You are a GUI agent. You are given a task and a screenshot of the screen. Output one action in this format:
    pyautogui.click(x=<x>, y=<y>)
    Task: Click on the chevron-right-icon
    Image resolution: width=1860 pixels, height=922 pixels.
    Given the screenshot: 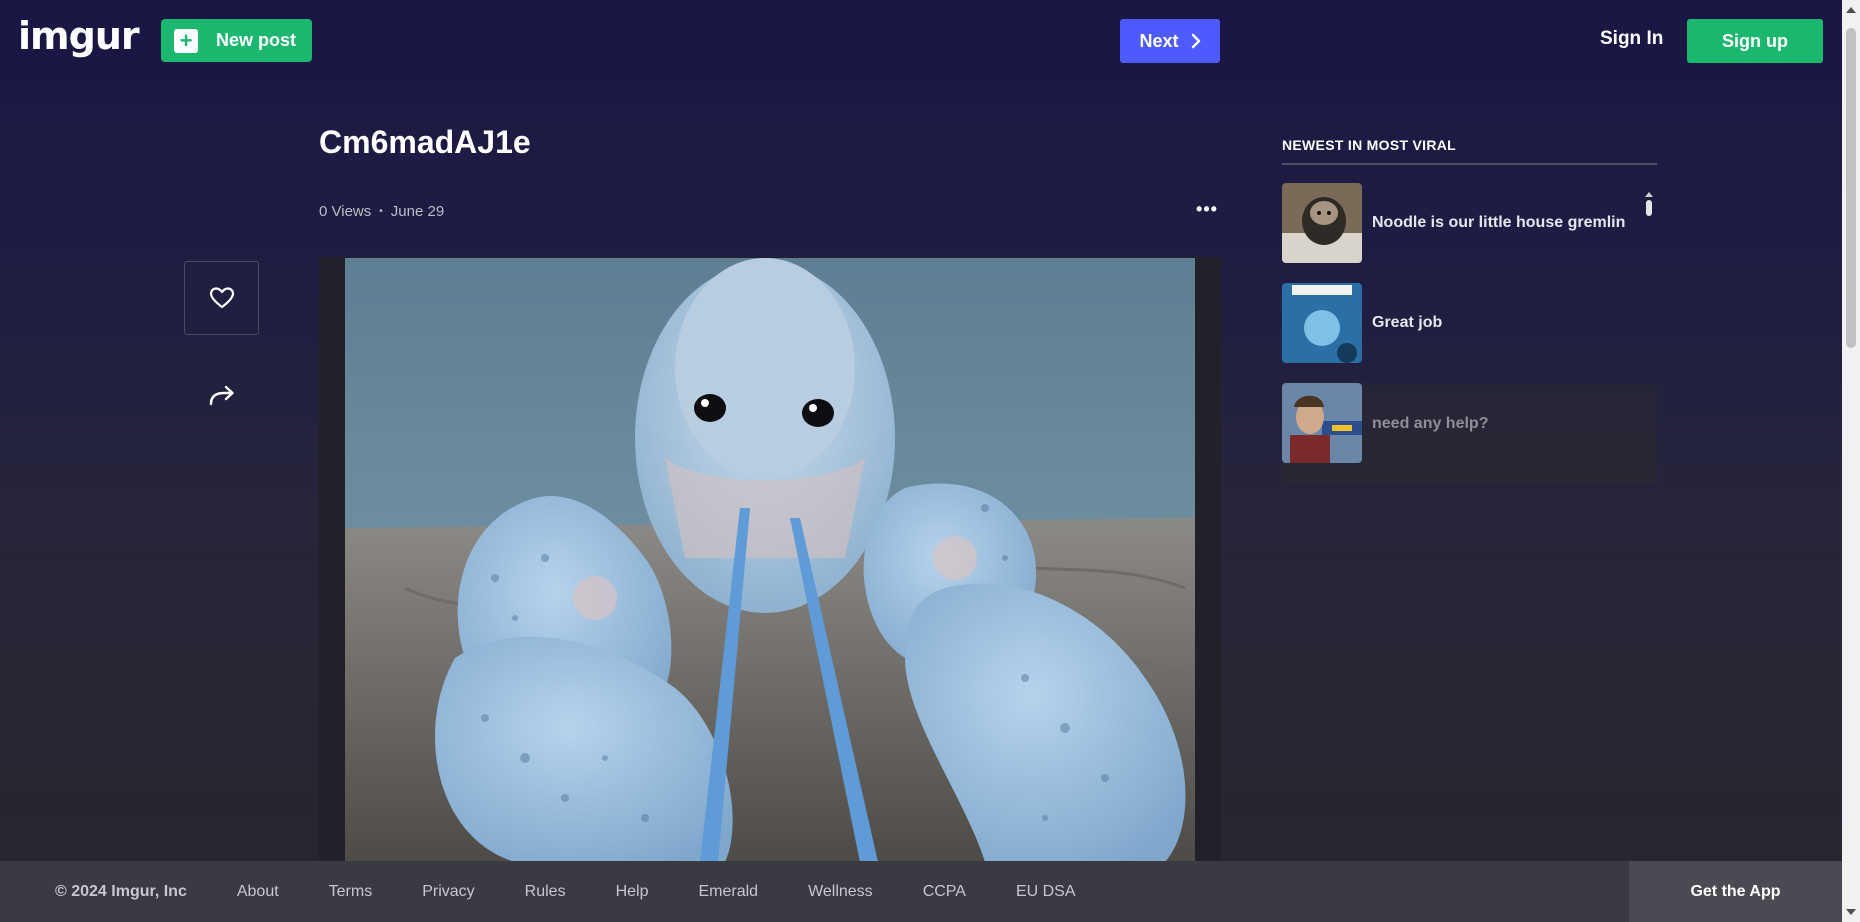 What is the action you would take?
    pyautogui.click(x=1195, y=41)
    